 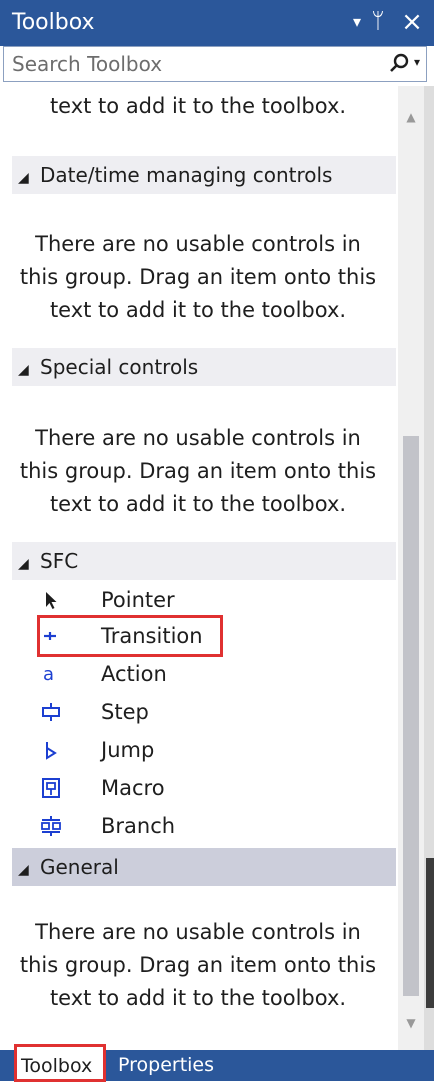 I want to click on group-header-sfc: ◢ SFC, so click(x=204, y=561).